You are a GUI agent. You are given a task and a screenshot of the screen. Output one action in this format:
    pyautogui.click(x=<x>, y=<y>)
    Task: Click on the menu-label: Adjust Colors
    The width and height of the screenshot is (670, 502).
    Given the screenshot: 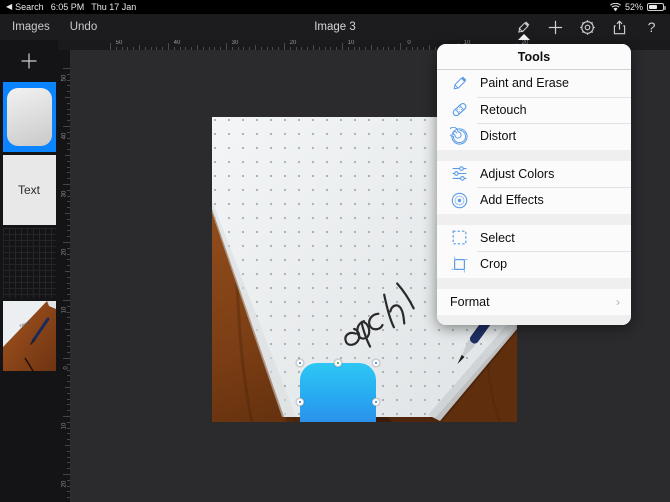 What is the action you would take?
    pyautogui.click(x=517, y=173)
    